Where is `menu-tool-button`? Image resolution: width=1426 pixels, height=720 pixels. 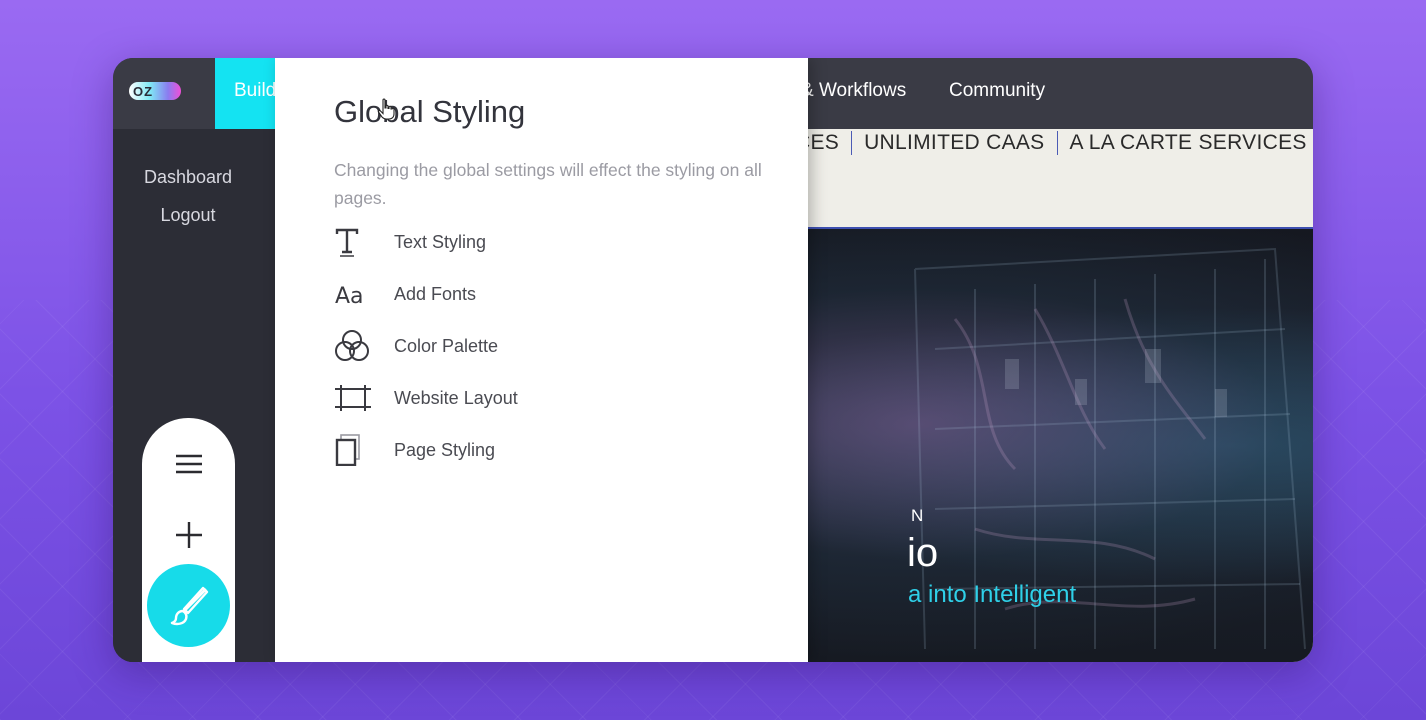 menu-tool-button is located at coordinates (188, 464).